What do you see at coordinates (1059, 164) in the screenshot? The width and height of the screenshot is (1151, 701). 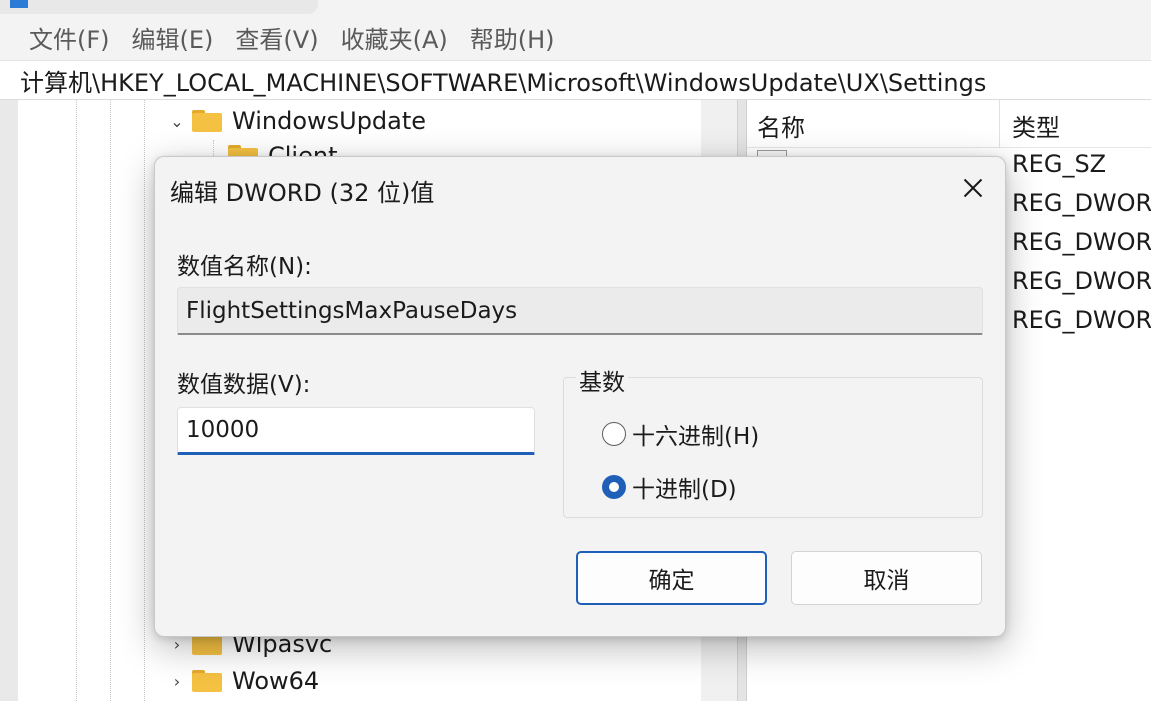 I see `value-type: REG_SZ` at bounding box center [1059, 164].